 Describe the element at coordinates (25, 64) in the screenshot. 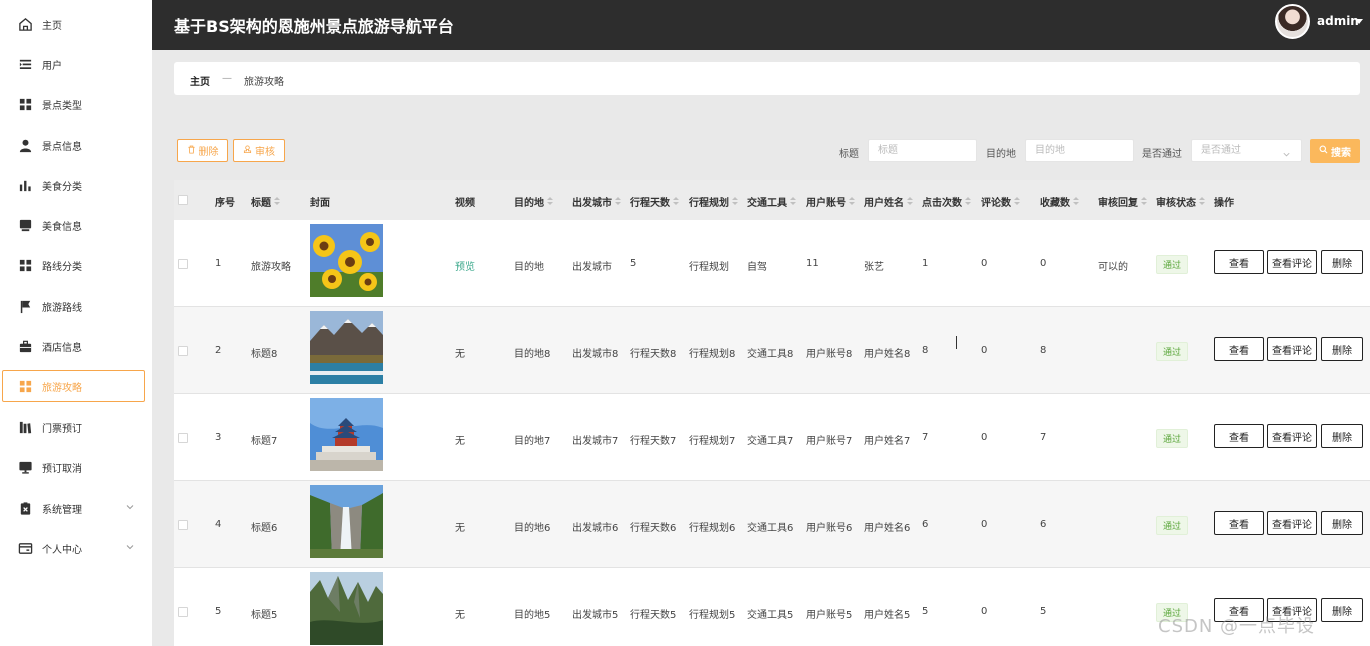

I see `list-icon` at that location.